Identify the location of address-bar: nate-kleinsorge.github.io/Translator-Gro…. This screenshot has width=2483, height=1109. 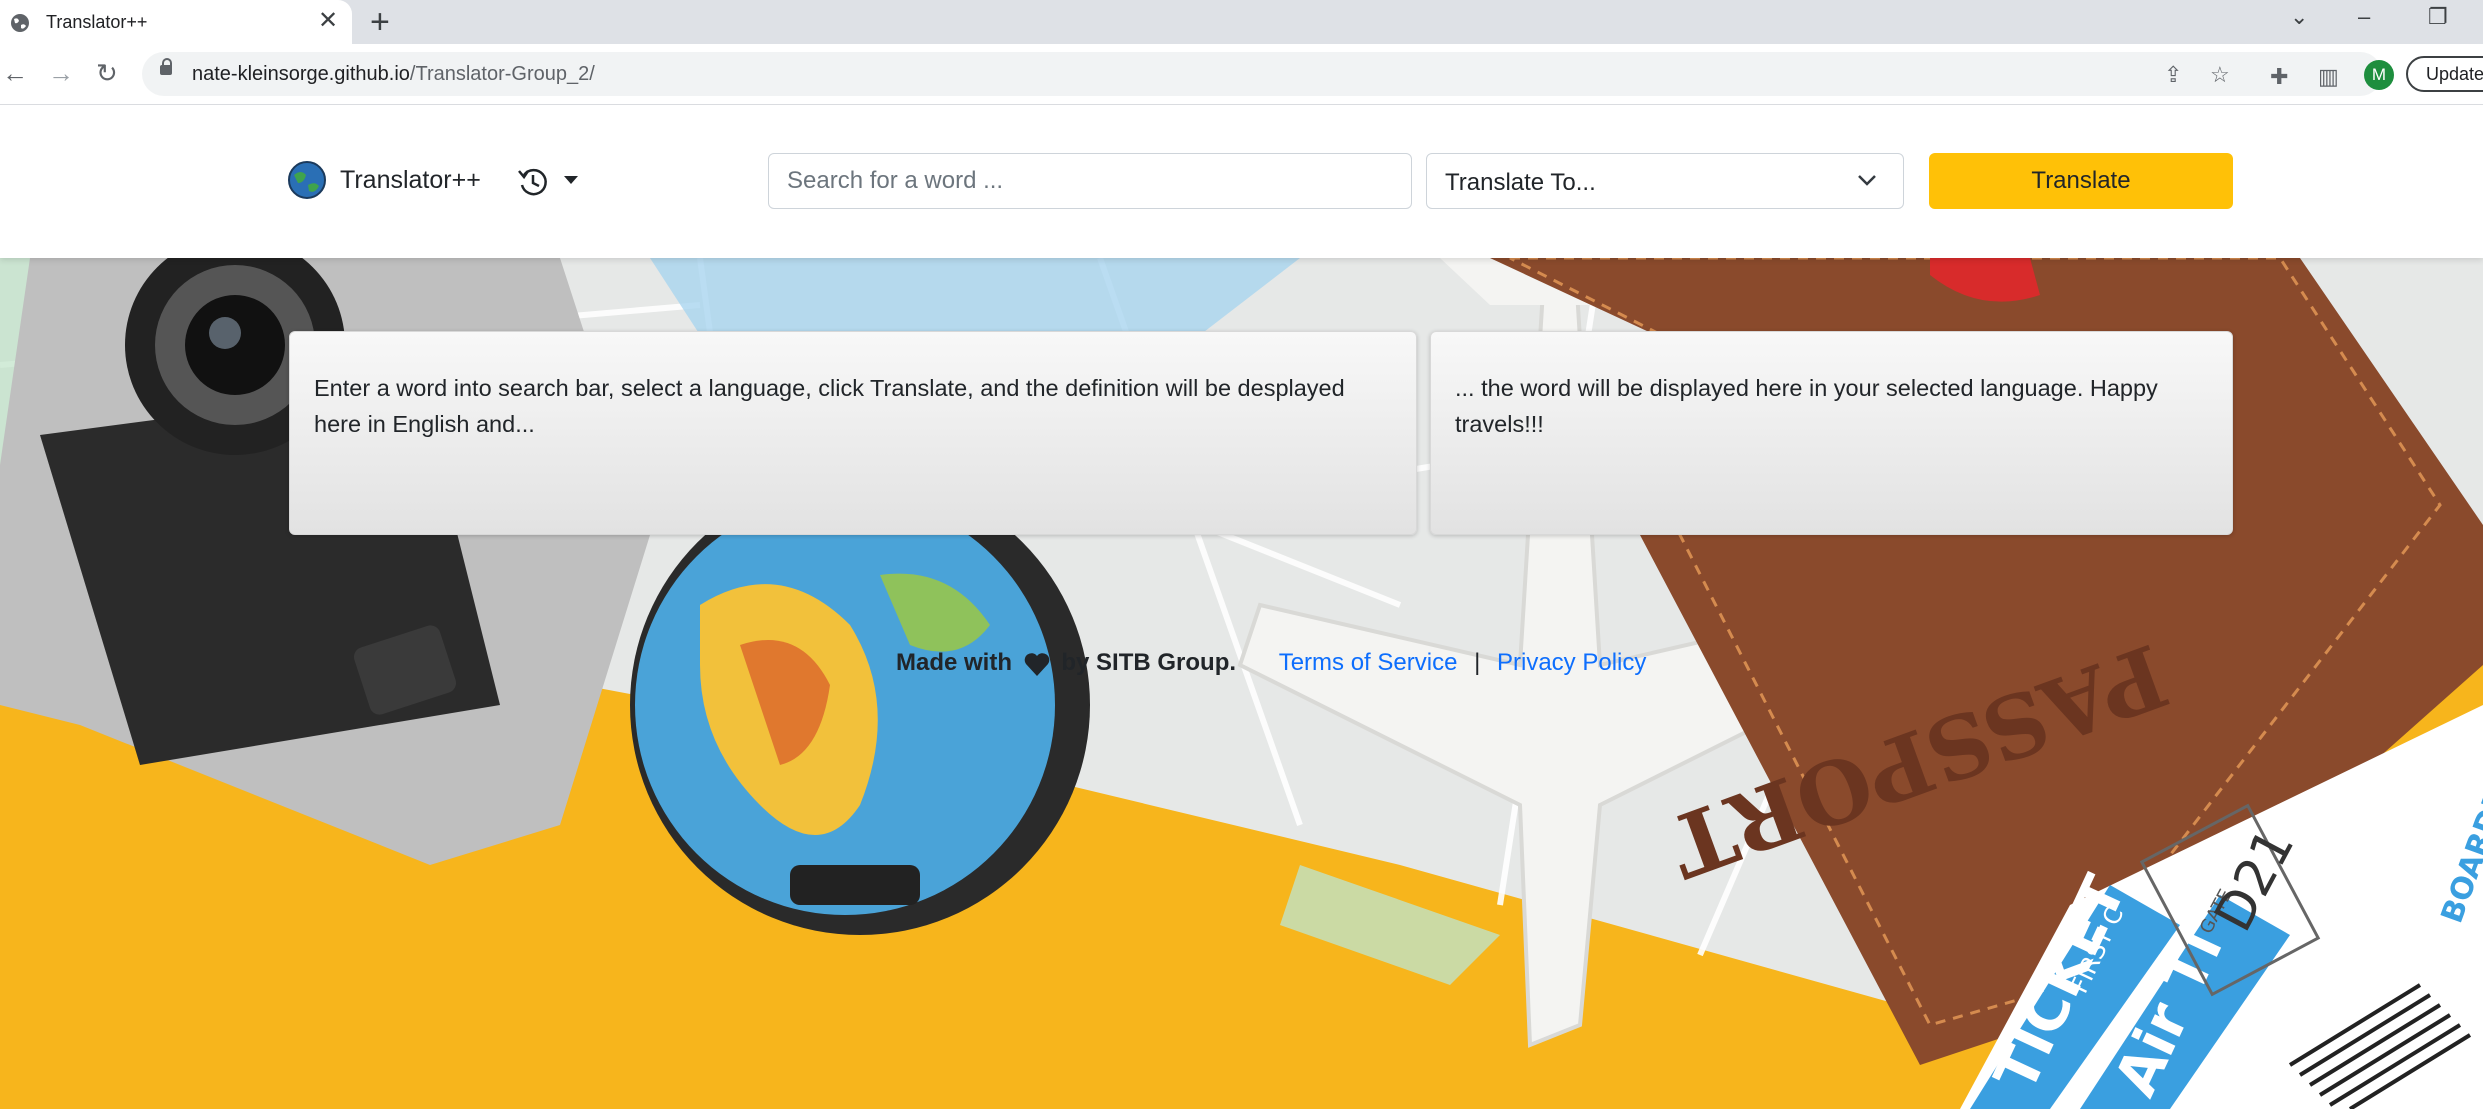
(1262, 74).